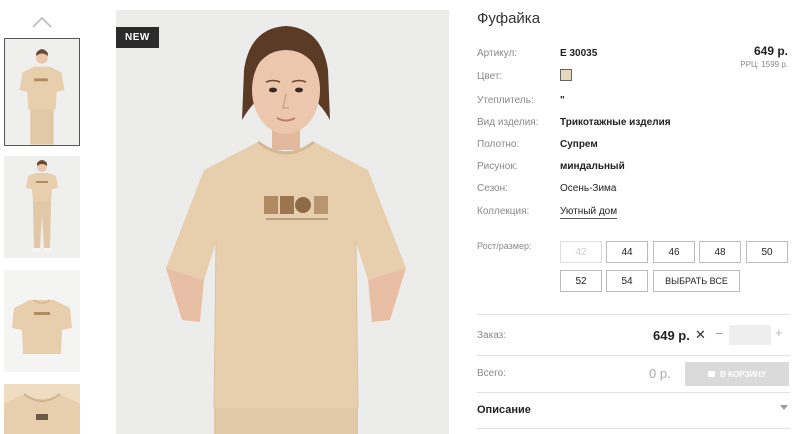  What do you see at coordinates (633, 191) in the screenshot?
I see `attr-season: Сезон: Осень-Зима` at bounding box center [633, 191].